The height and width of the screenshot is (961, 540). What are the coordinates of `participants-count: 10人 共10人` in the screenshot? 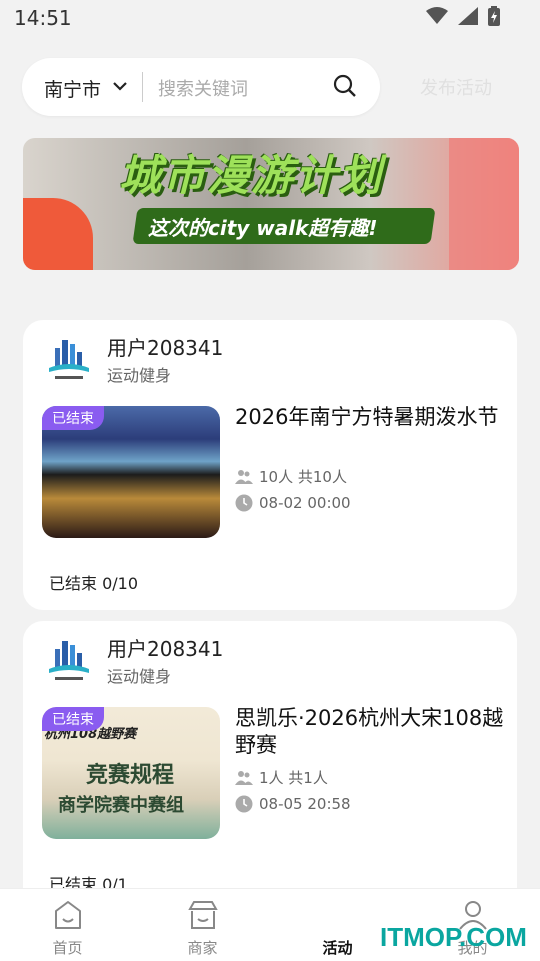 It's located at (303, 477).